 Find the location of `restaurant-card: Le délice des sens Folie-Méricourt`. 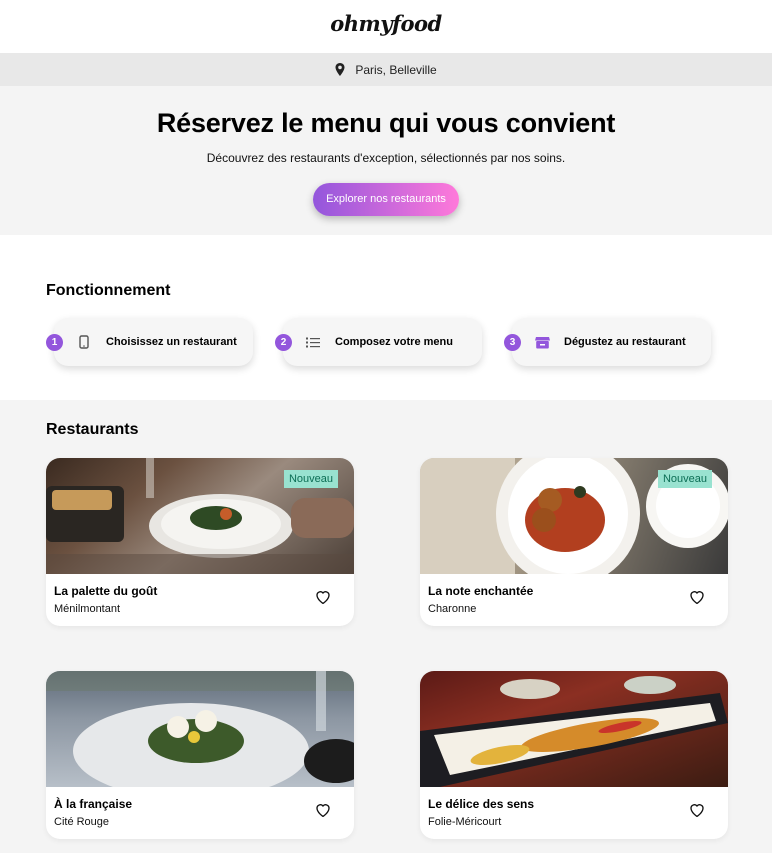

restaurant-card: Le délice des sens Folie-Méricourt is located at coordinates (574, 755).